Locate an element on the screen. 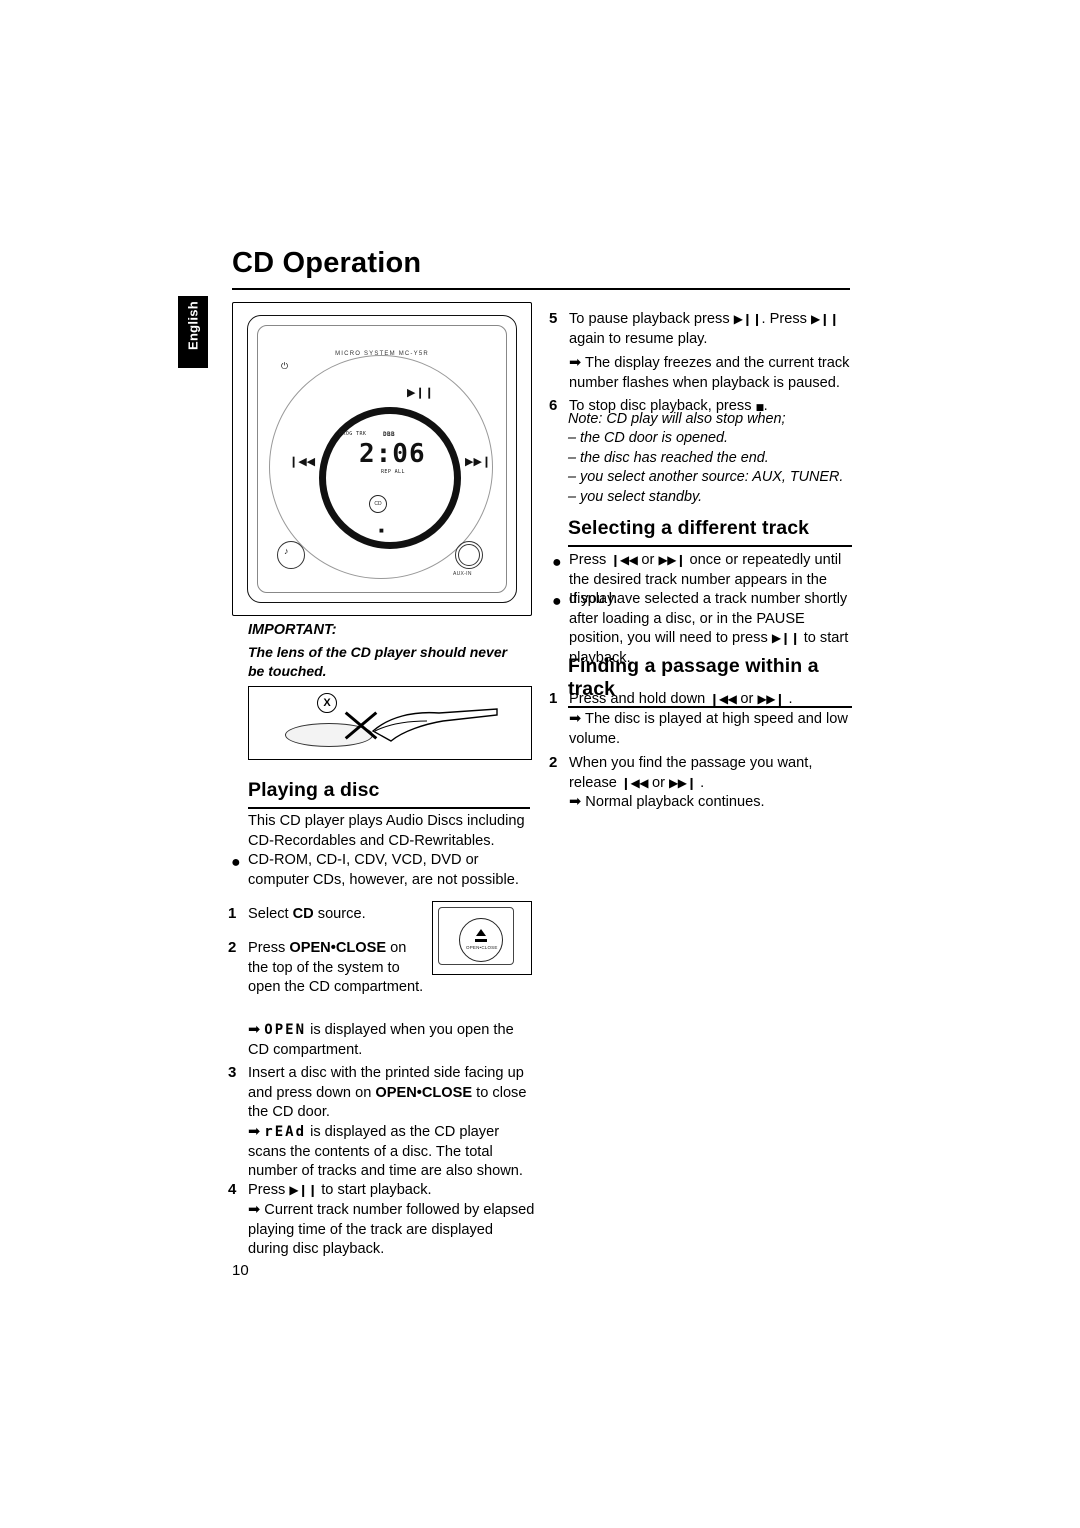 Image resolution: width=1080 pixels, height=1528 pixels. note-item: – the disc has reached the end. is located at coordinates (668, 457).